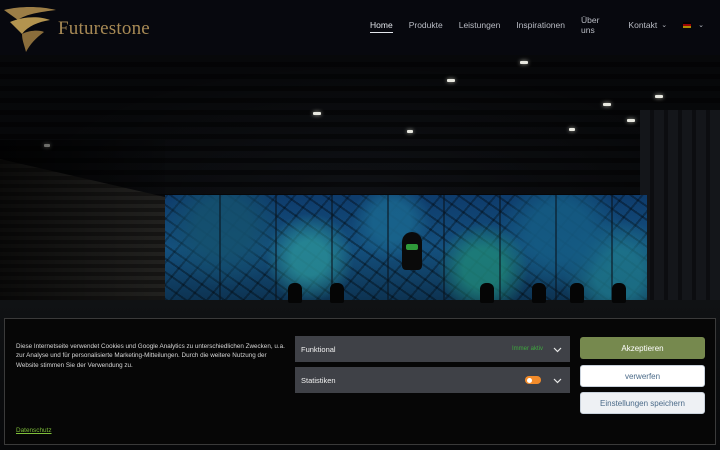 The height and width of the screenshot is (450, 720). What do you see at coordinates (642, 403) in the screenshot?
I see `save-preferences-button: Einstellungen speichern` at bounding box center [642, 403].